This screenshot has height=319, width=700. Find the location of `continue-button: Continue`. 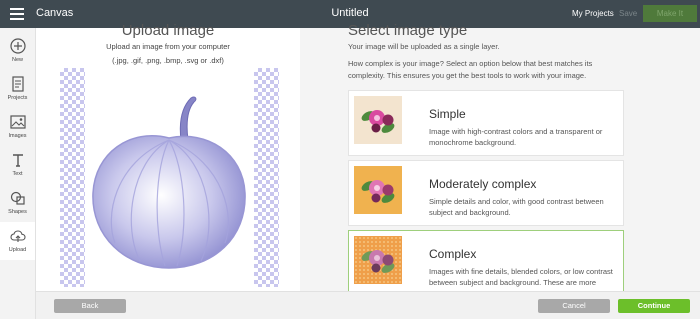

continue-button: Continue is located at coordinates (654, 306).